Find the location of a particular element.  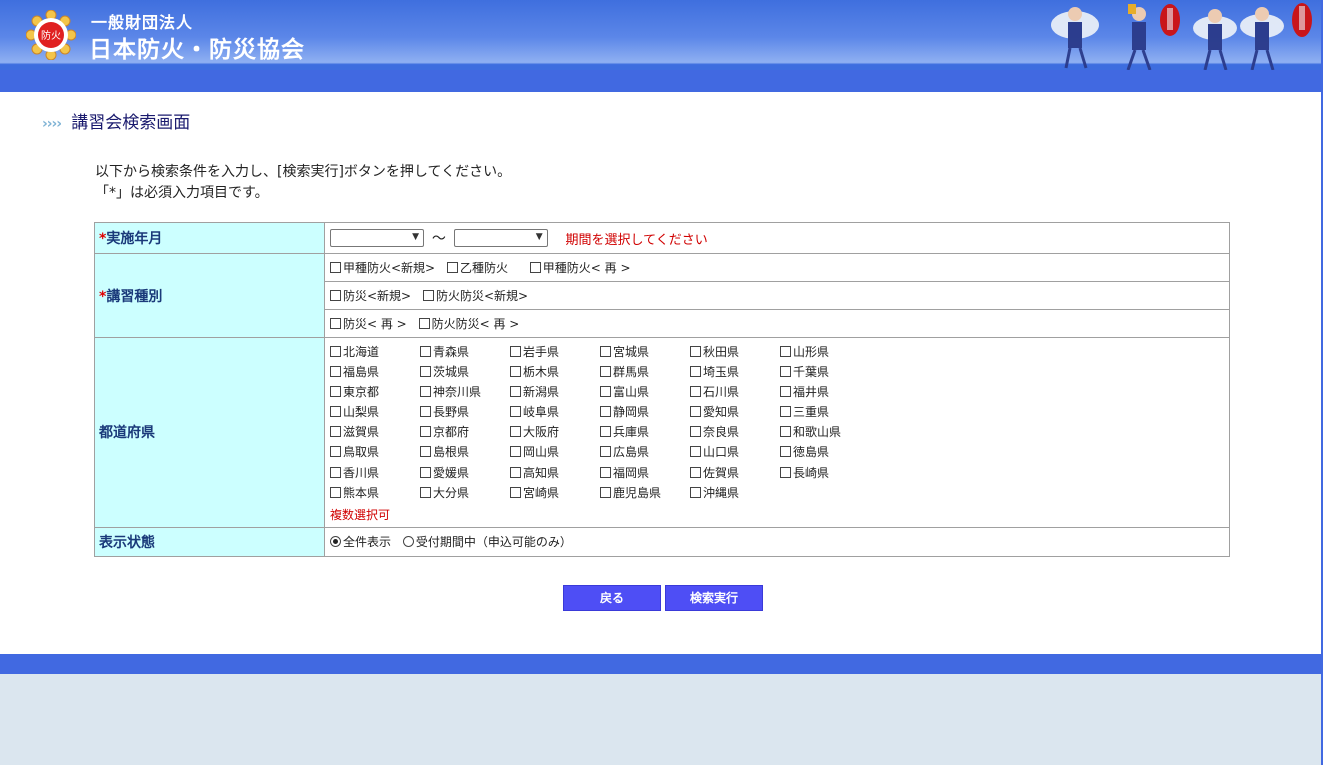

prefecture-option: 茨城県 is located at coordinates (465, 371).